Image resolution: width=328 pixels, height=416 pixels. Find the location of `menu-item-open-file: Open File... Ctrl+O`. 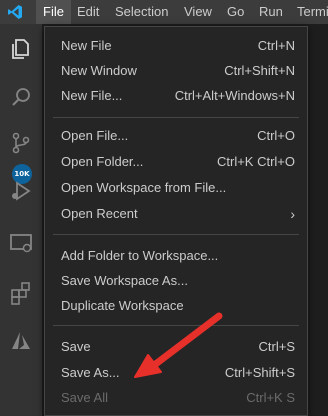

menu-item-open-file: Open File... Ctrl+O is located at coordinates (176, 136).